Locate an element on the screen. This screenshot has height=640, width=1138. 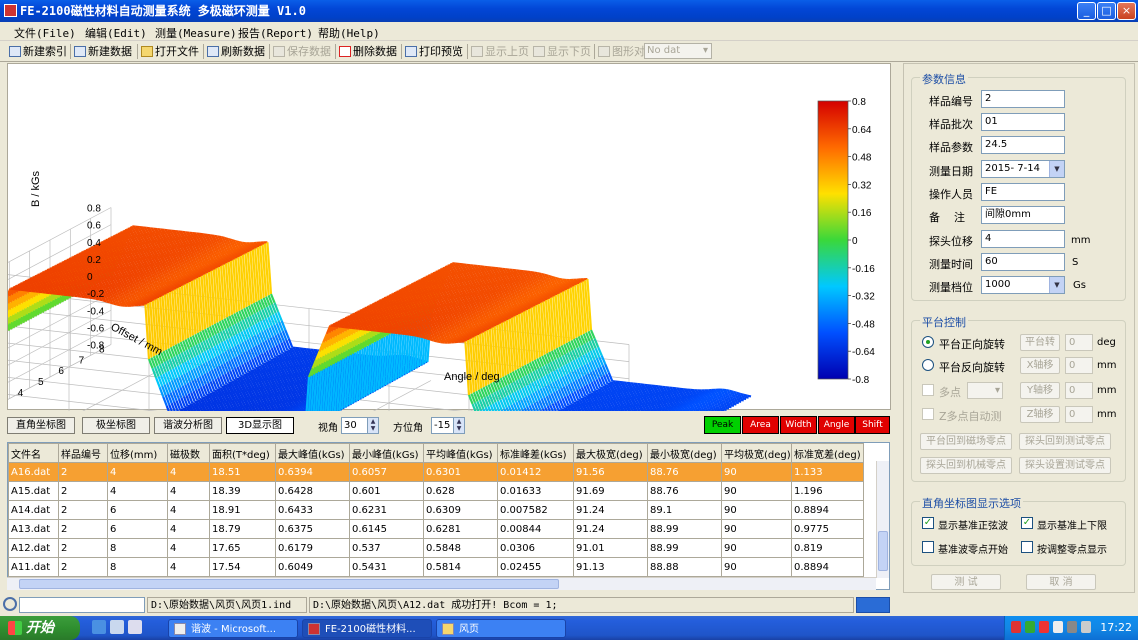
menu-measure: 测量(Measure) is located at coordinates (196, 33).